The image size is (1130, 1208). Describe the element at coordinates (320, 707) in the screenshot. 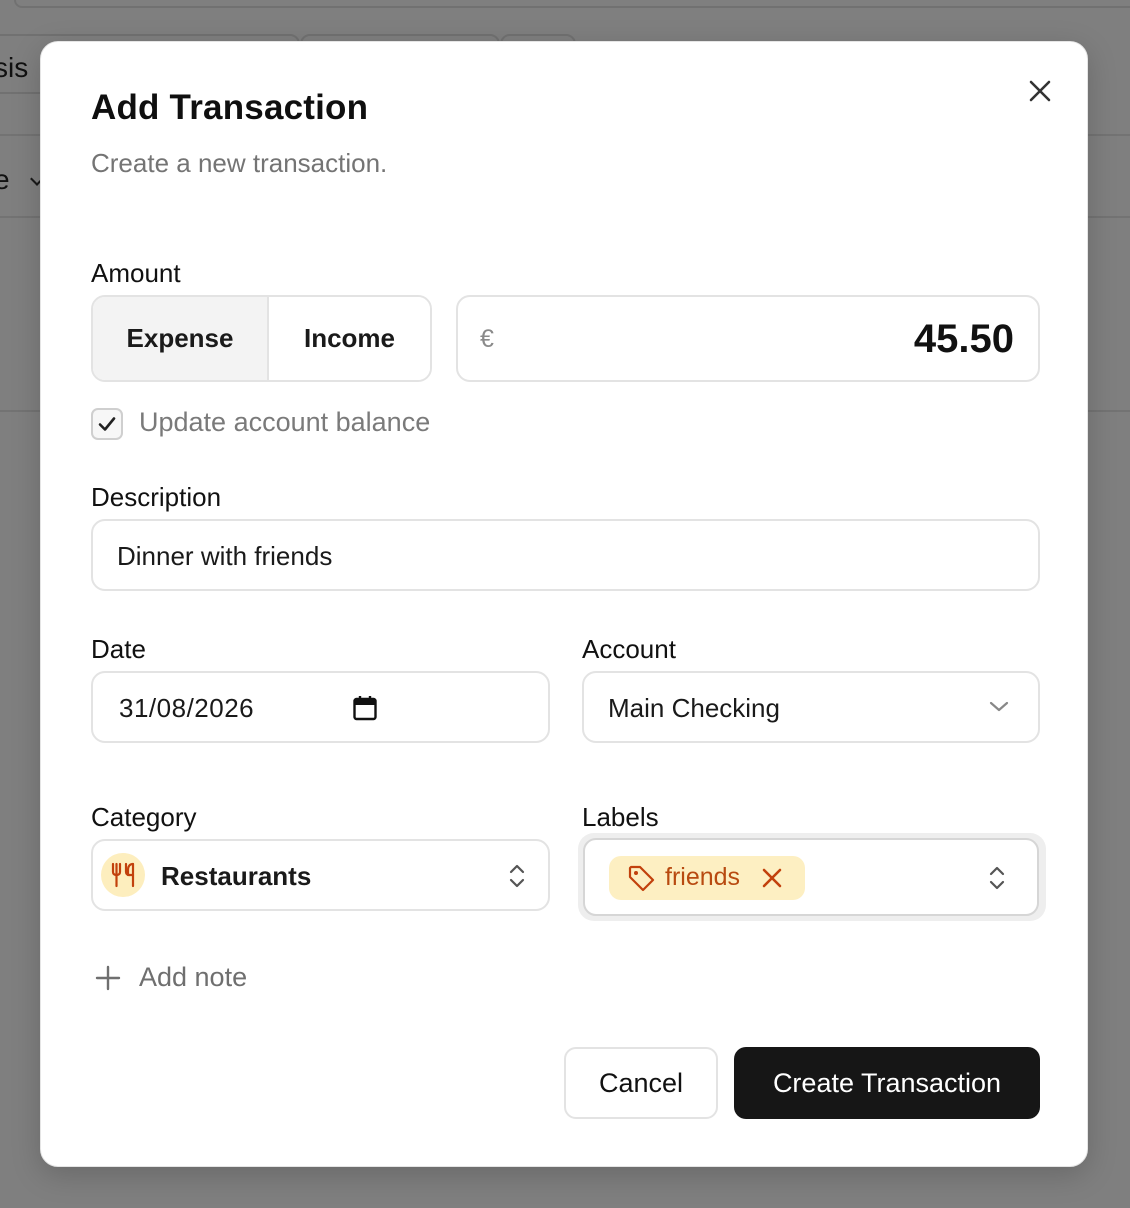

I see `date-input: 31/08/2026` at that location.